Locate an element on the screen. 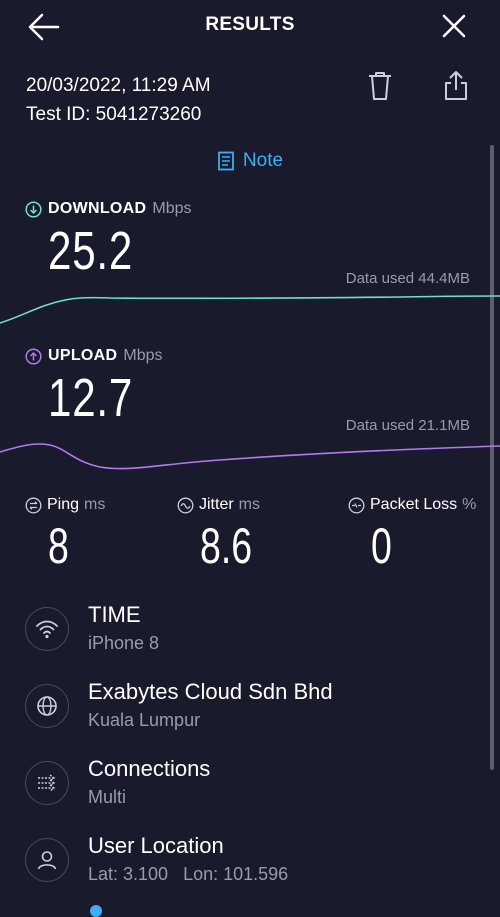 The image size is (500, 917). packet-loss-label: Packet Loss is located at coordinates (414, 504).